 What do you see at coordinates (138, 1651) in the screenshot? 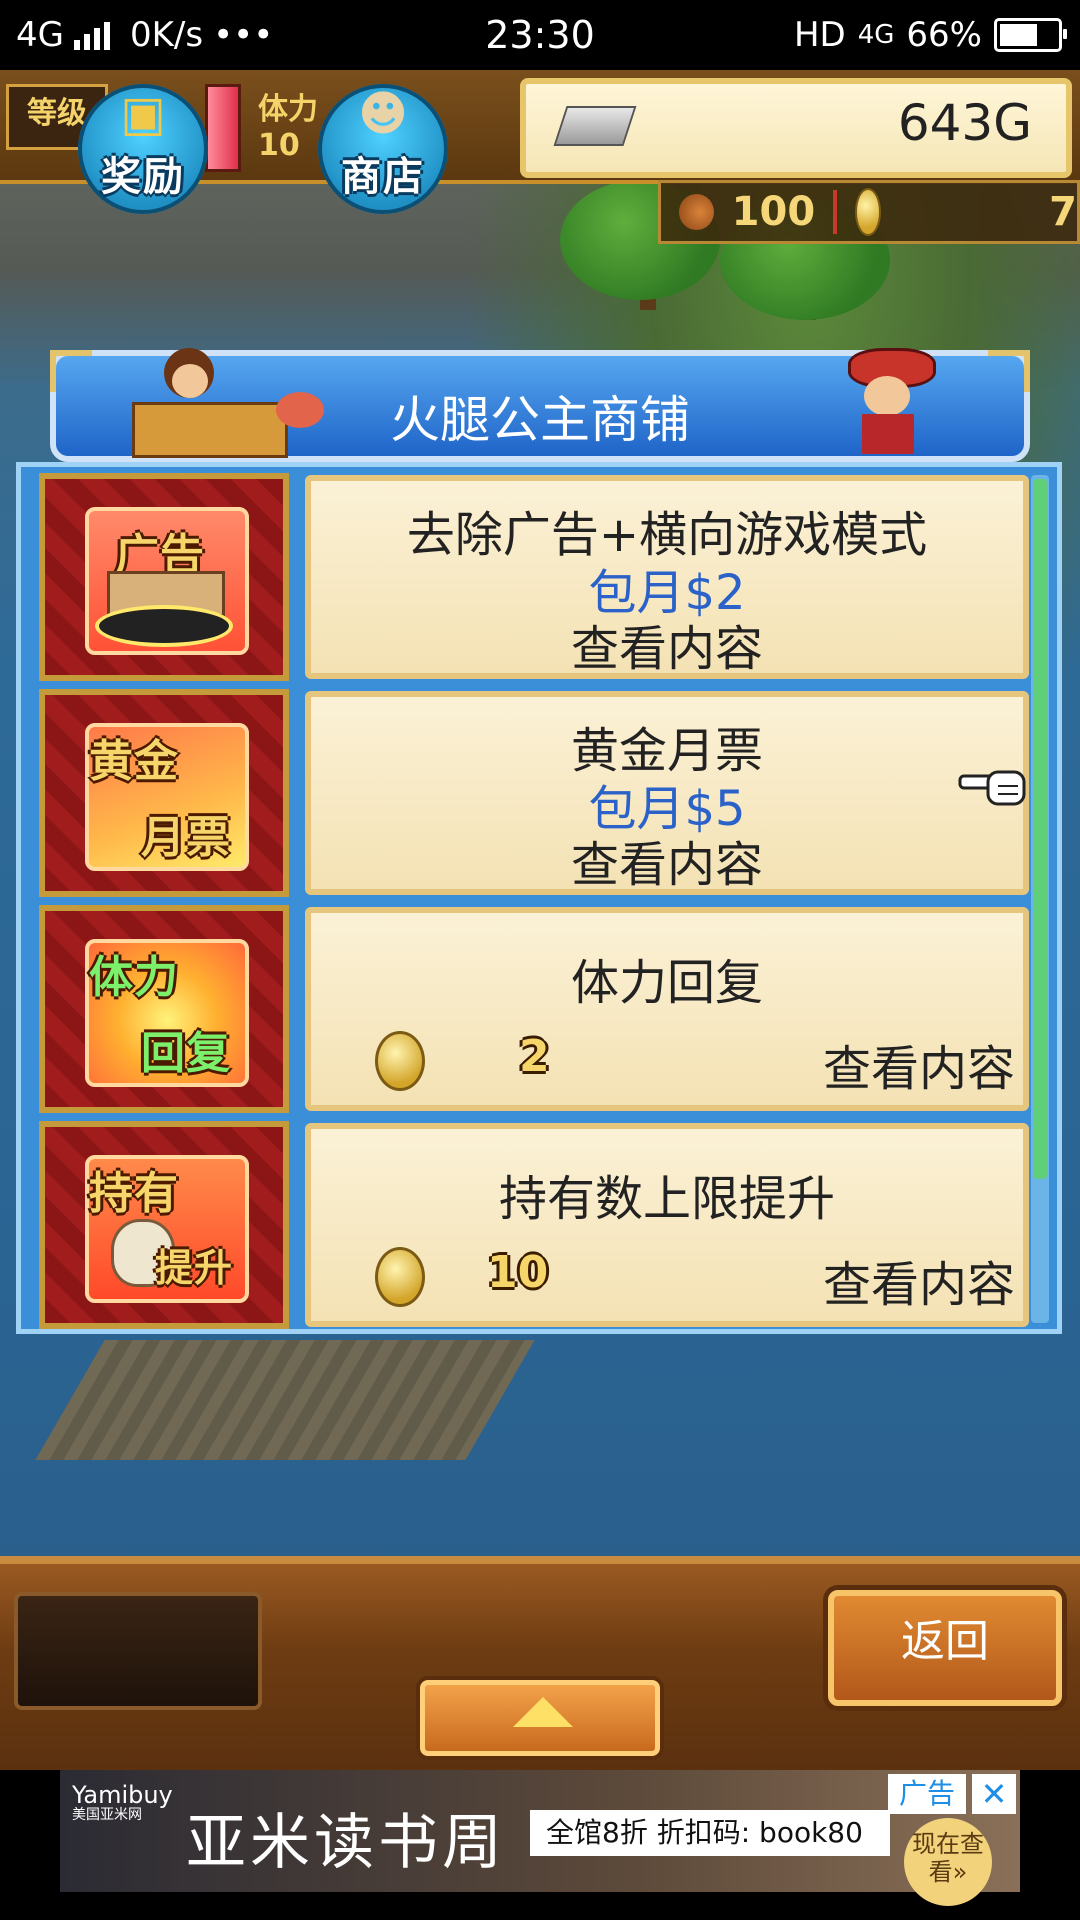
I see `empty-slot` at bounding box center [138, 1651].